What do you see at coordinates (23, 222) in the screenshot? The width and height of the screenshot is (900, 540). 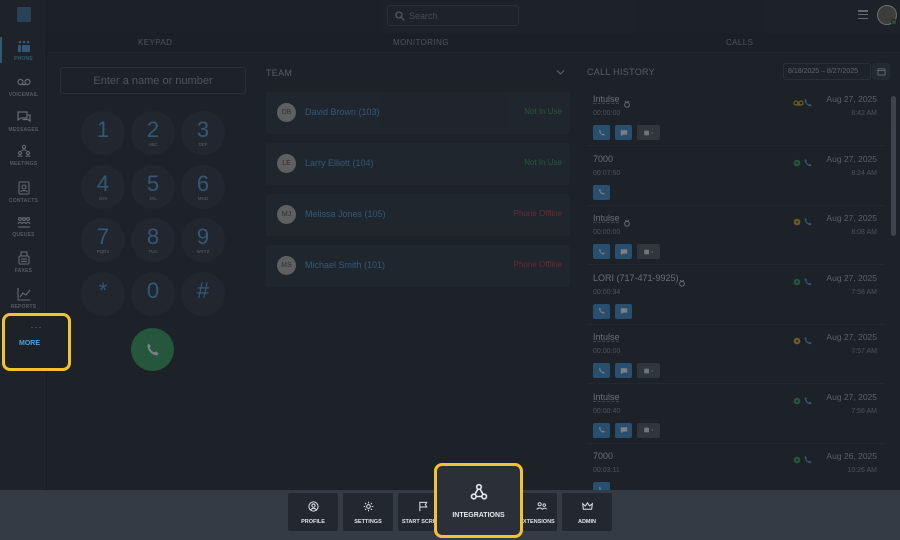 I see `queues-icon` at bounding box center [23, 222].